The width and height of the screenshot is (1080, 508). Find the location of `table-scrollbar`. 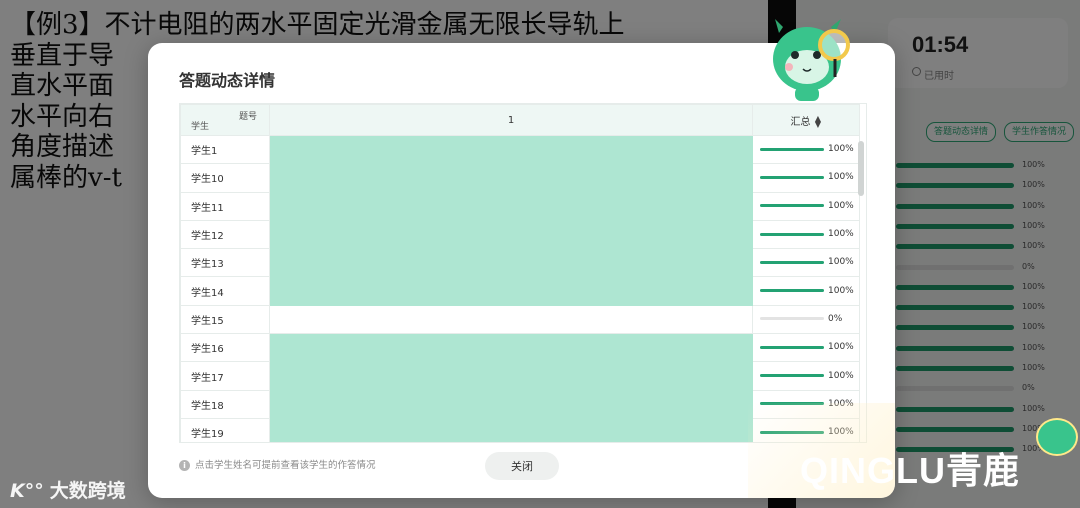

table-scrollbar is located at coordinates (861, 168).